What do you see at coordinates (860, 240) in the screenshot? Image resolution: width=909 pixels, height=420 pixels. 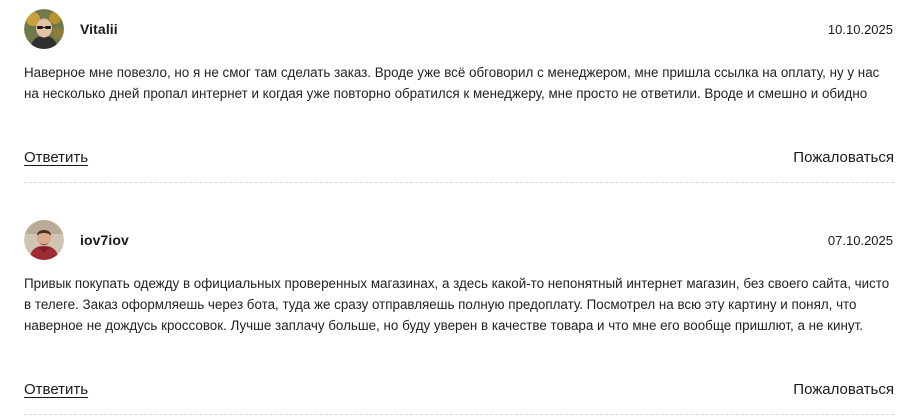 I see `comment-date: 07.10.2025` at bounding box center [860, 240].